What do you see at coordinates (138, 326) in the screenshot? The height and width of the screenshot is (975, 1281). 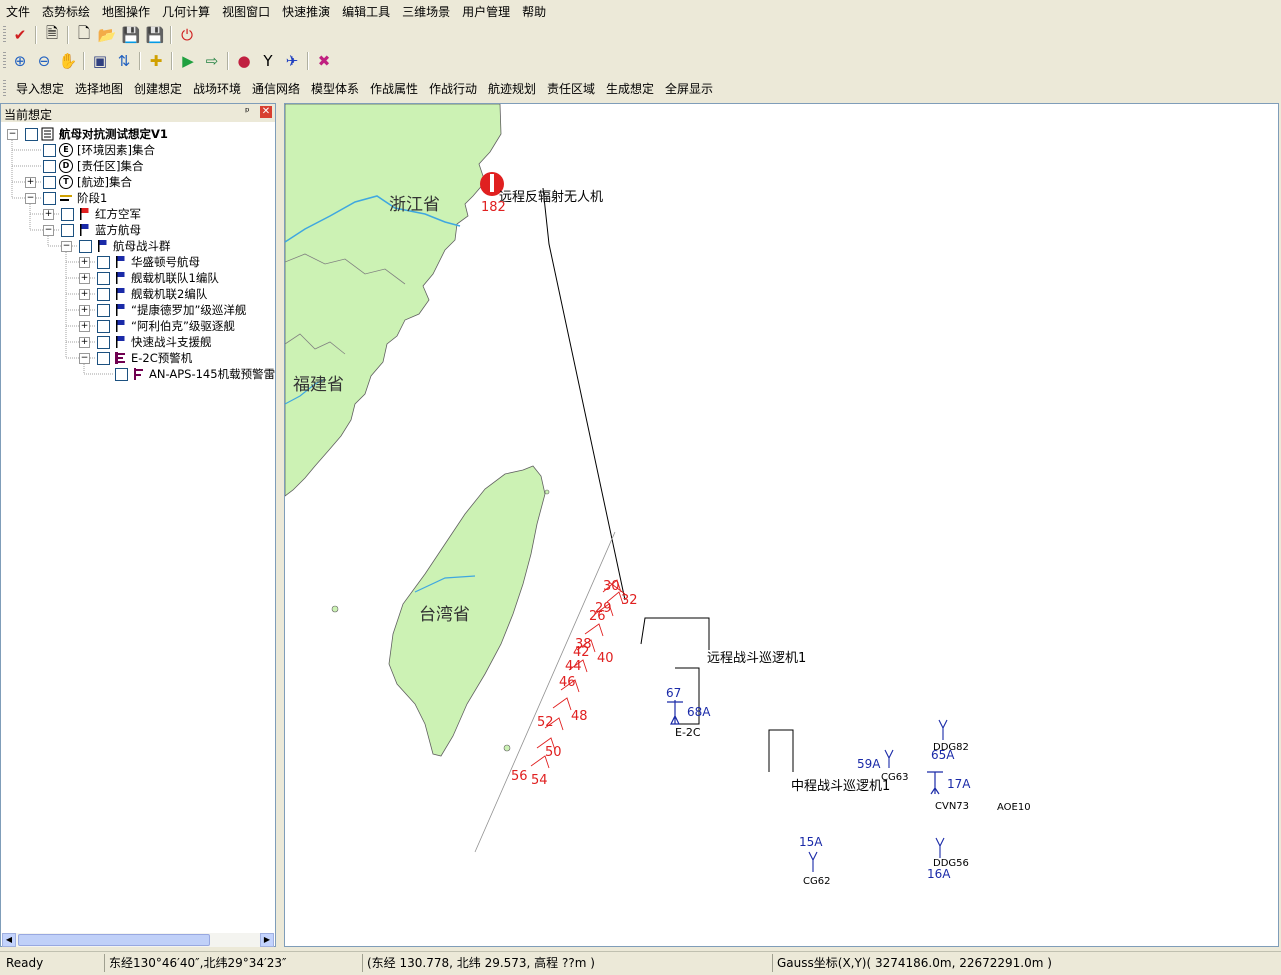 I see `tree-node: + “阿利伯克”级驱逐舰` at bounding box center [138, 326].